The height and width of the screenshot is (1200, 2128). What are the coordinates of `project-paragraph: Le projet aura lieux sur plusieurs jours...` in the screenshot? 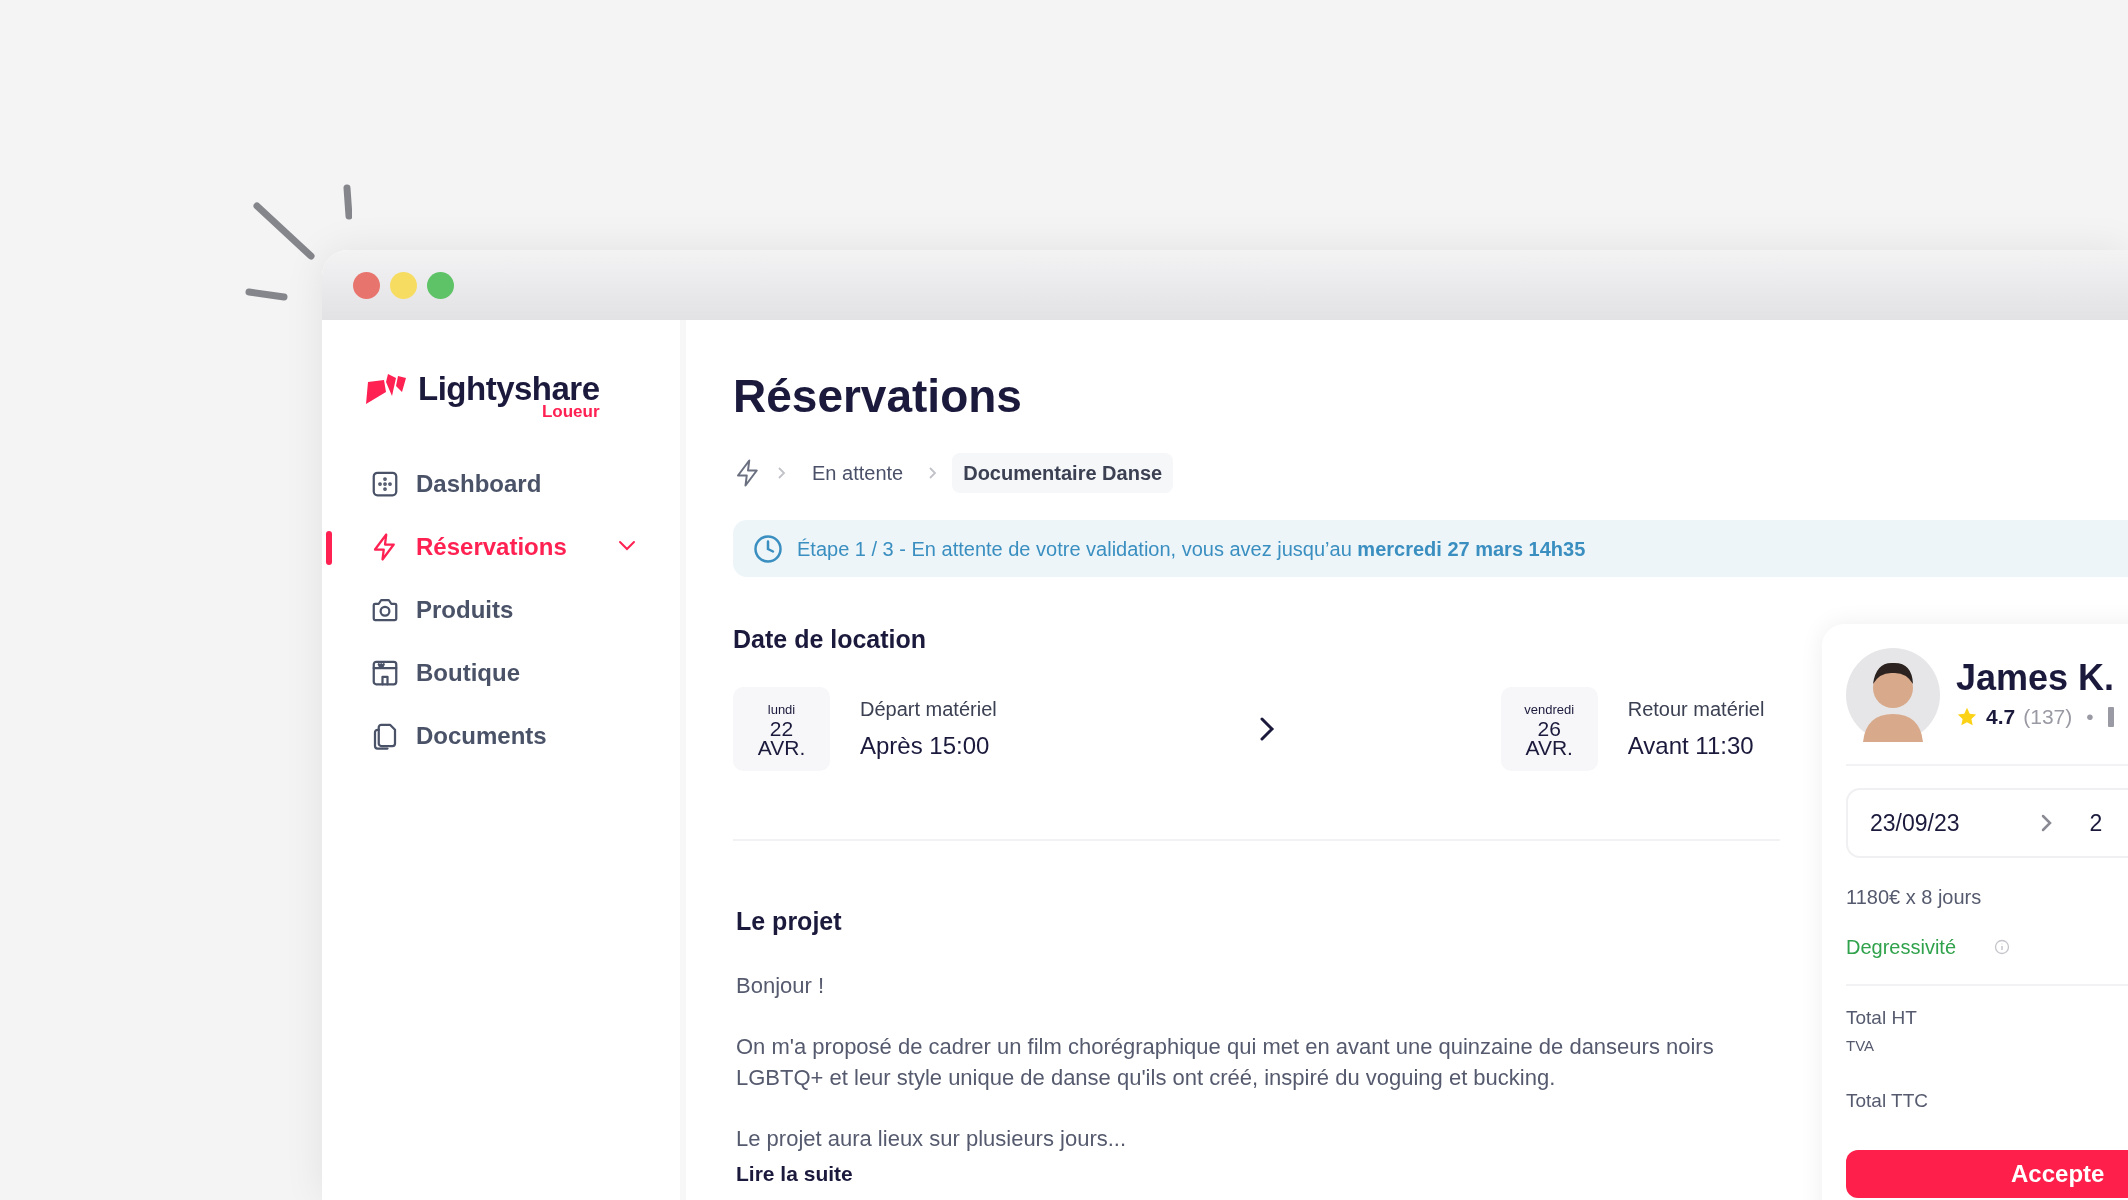 It's located at (932, 1139).